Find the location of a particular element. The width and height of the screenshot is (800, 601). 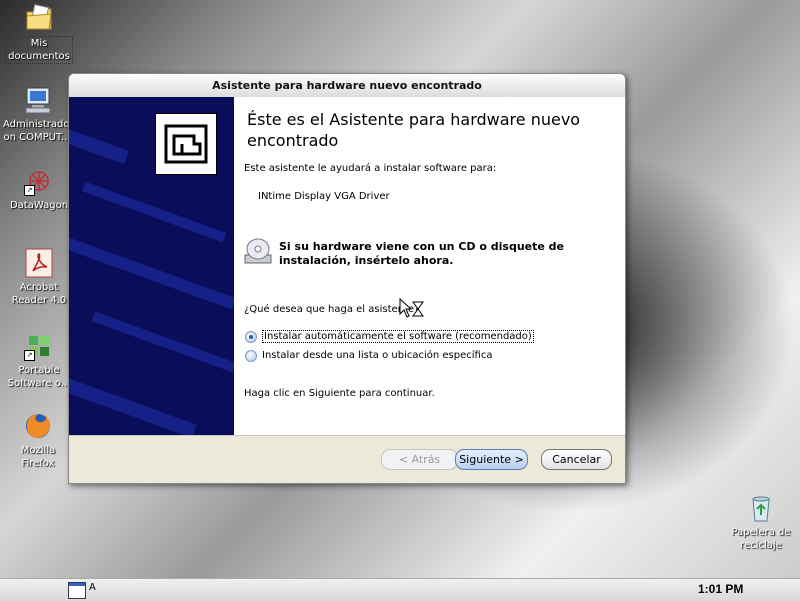

task-label: A is located at coordinates (92, 587).